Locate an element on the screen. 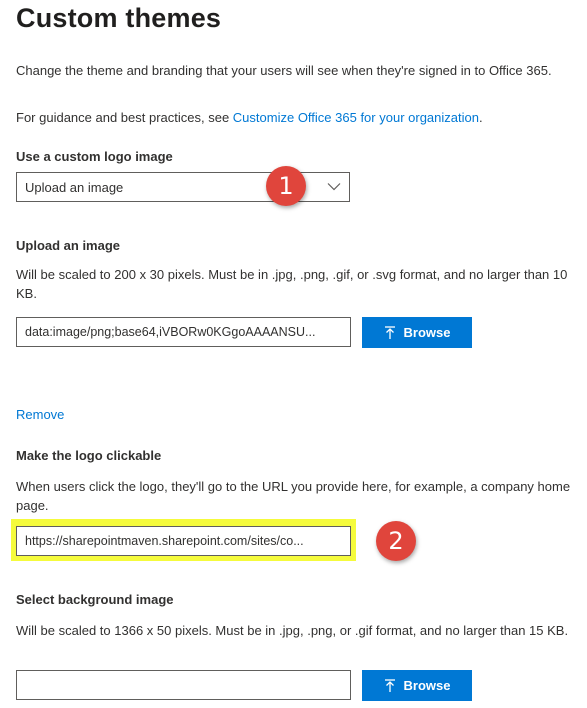 The image size is (587, 708). callout-badge-1: 1 is located at coordinates (286, 186).